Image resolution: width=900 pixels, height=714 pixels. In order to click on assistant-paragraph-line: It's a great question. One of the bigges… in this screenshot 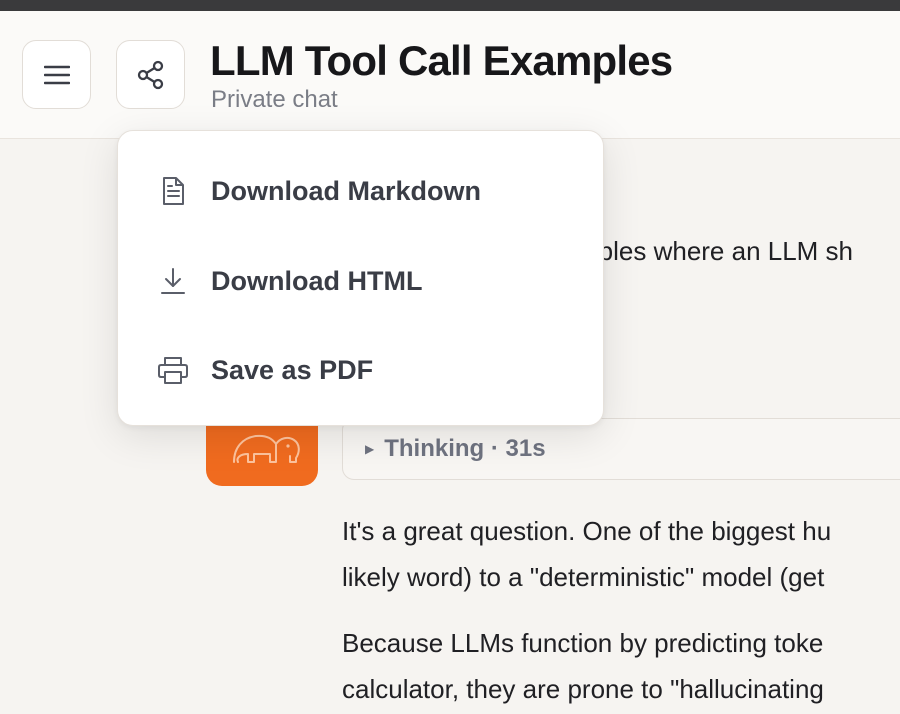, I will do `click(587, 531)`.